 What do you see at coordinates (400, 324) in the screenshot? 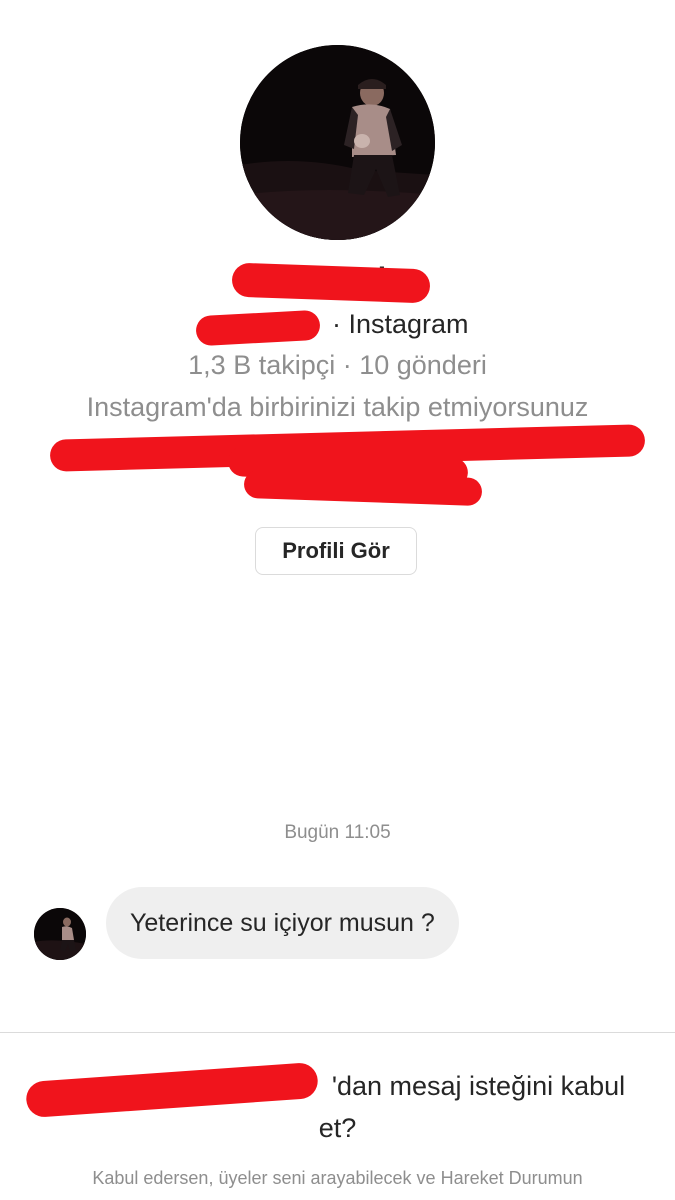
I see `username-platform: · Instagram` at bounding box center [400, 324].